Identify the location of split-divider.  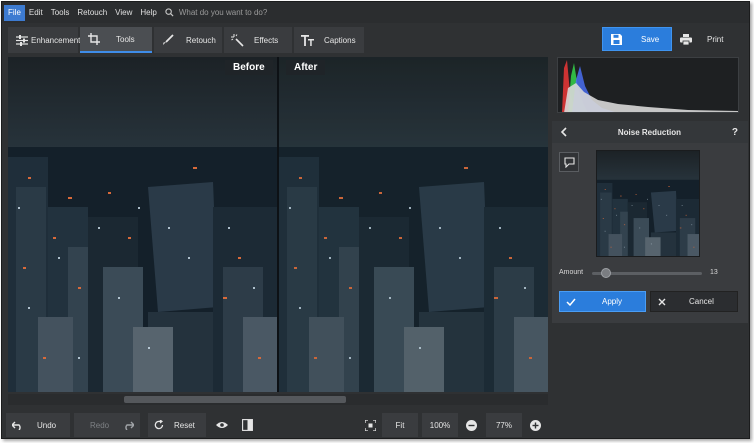
(278, 224).